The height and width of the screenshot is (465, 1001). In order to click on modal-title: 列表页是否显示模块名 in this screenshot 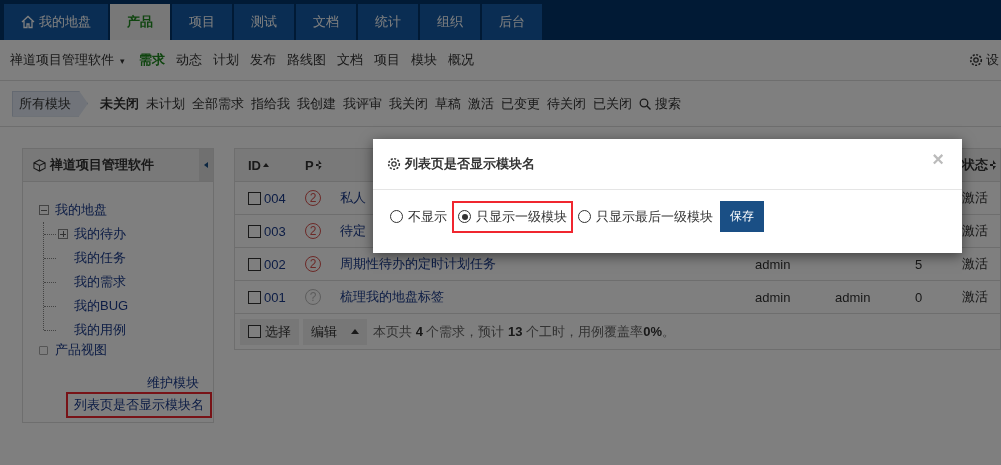, I will do `click(470, 164)`.